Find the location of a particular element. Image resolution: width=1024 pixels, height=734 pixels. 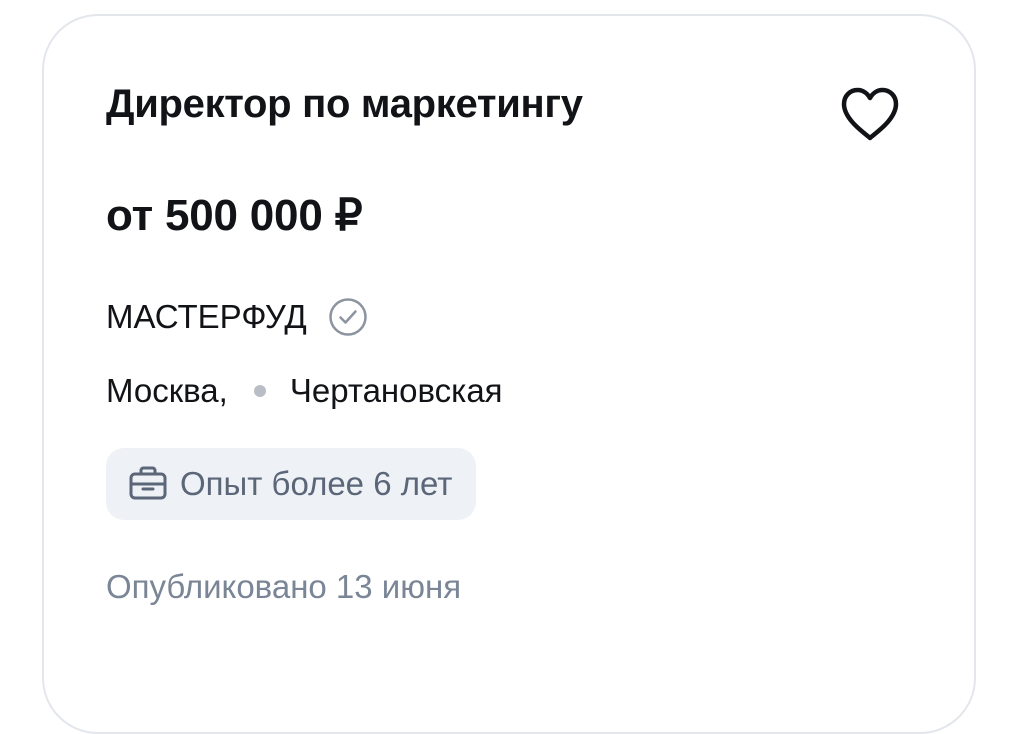

company-row: МАСТЕРФУД is located at coordinates (237, 317).